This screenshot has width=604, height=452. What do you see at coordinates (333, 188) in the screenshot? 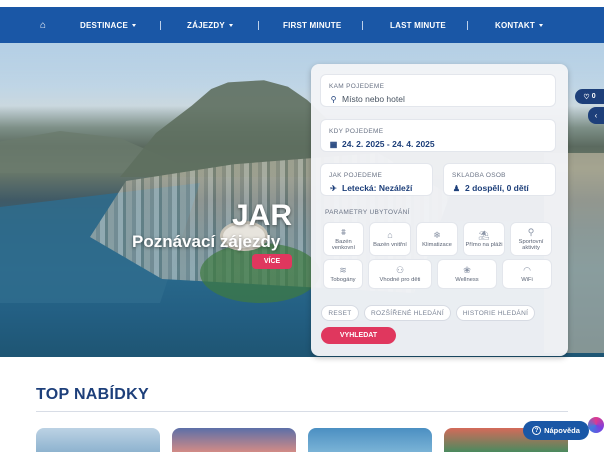
I see `plane-icon: ✈` at bounding box center [333, 188].